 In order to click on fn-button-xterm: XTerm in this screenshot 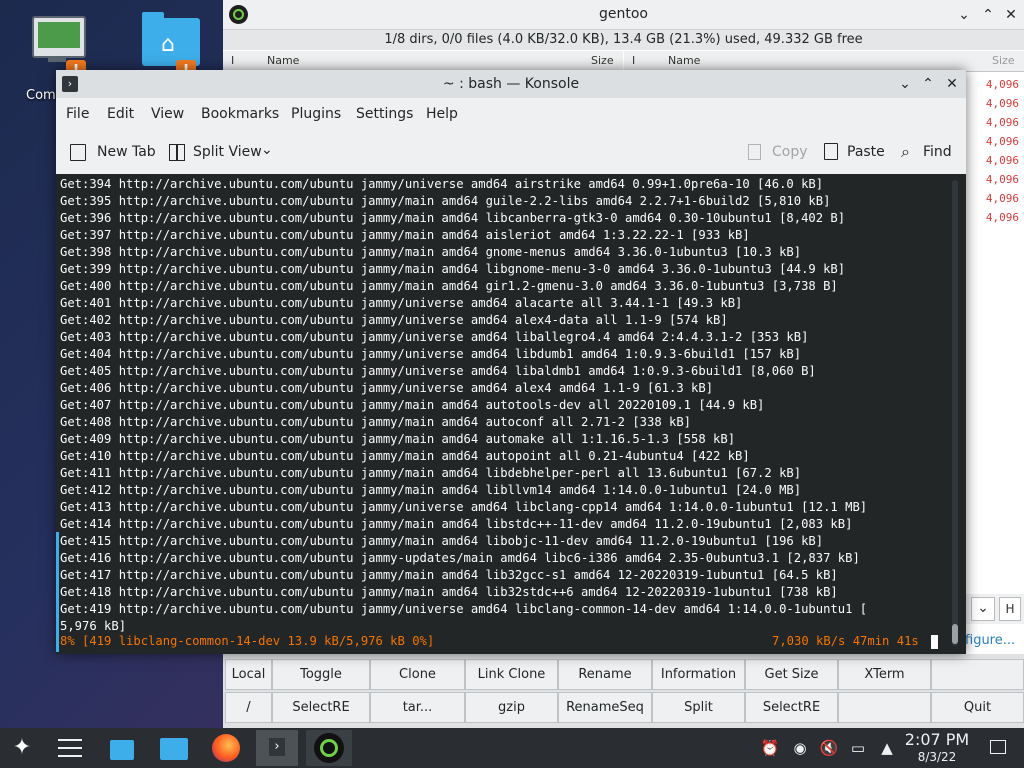, I will do `click(884, 674)`.